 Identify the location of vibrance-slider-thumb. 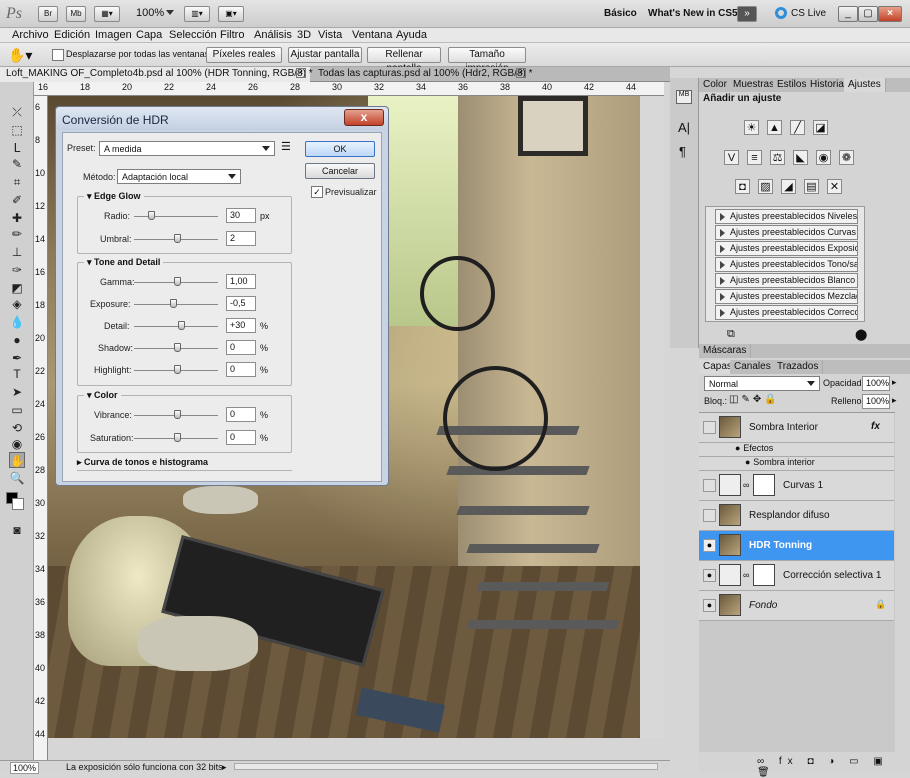
(177, 414).